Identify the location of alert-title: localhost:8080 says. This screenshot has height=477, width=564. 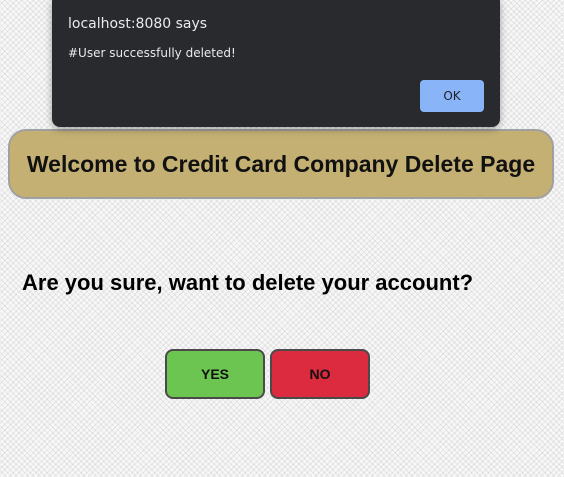
(138, 24).